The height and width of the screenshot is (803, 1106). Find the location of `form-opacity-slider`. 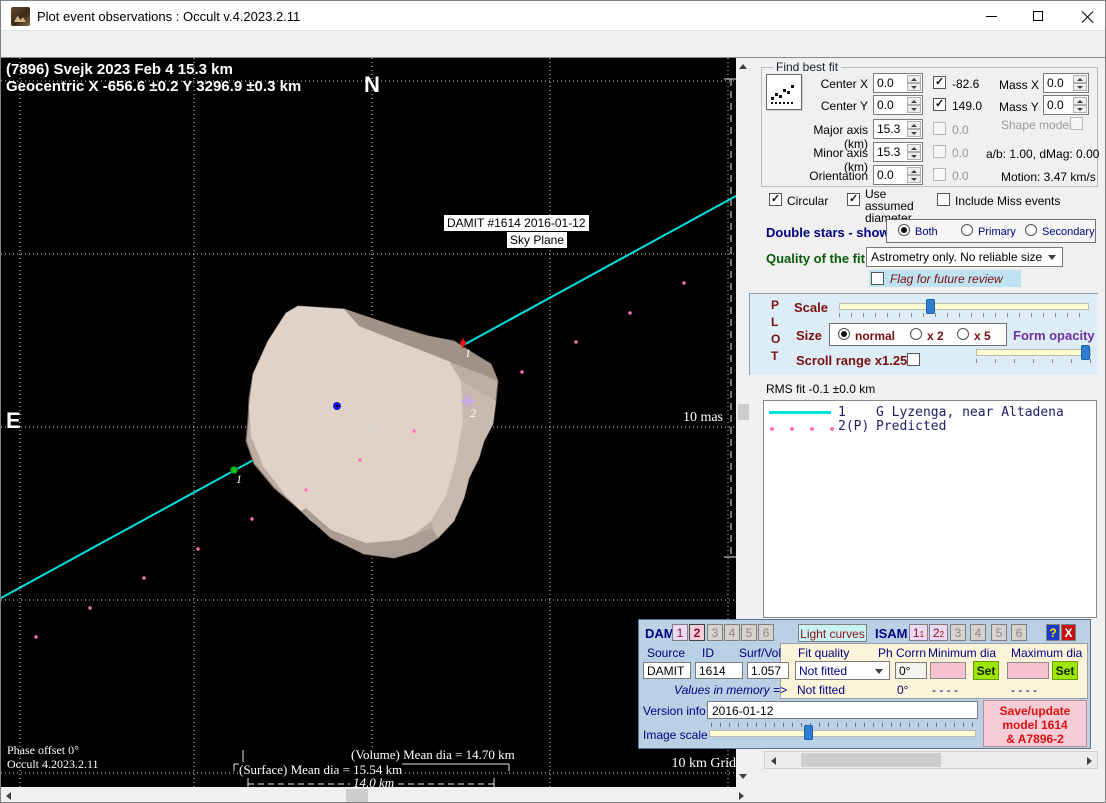

form-opacity-slider is located at coordinates (1033, 352).